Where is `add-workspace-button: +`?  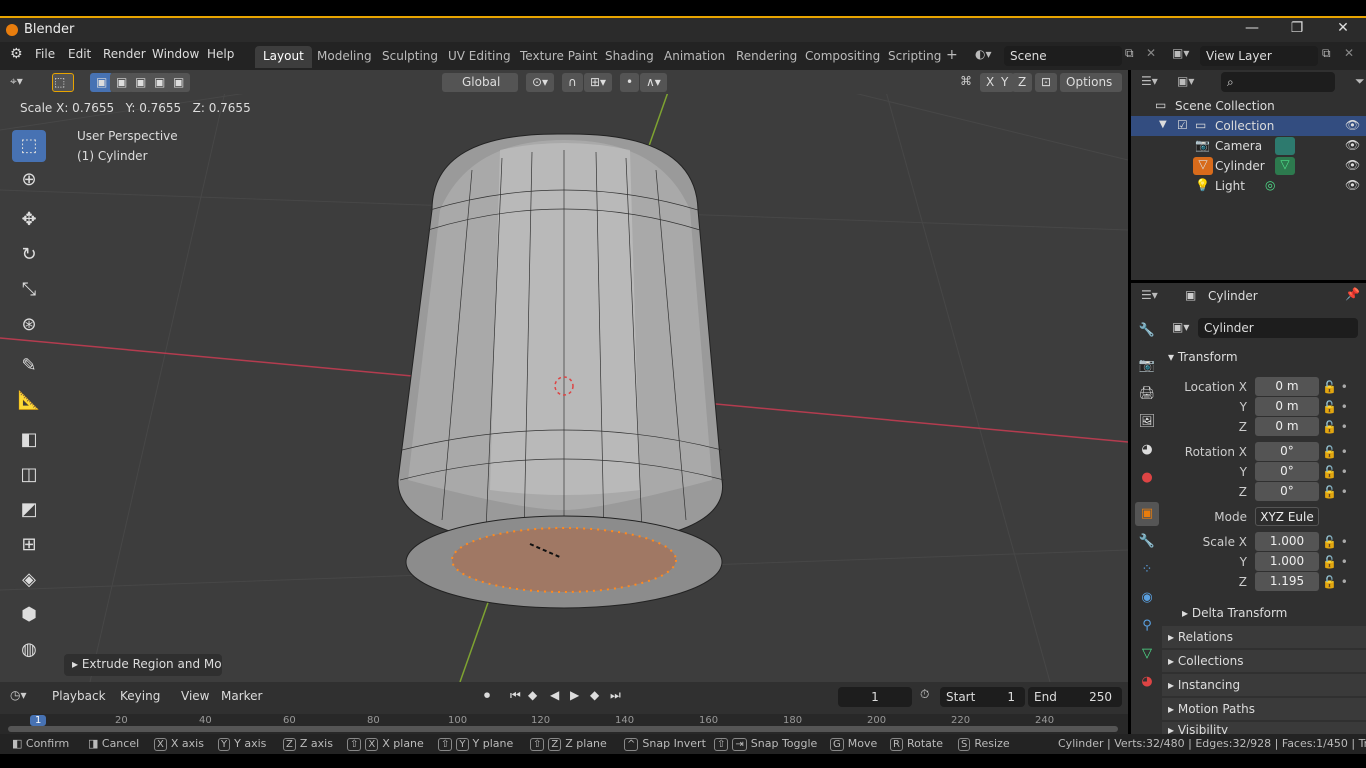 add-workspace-button: + is located at coordinates (952, 55).